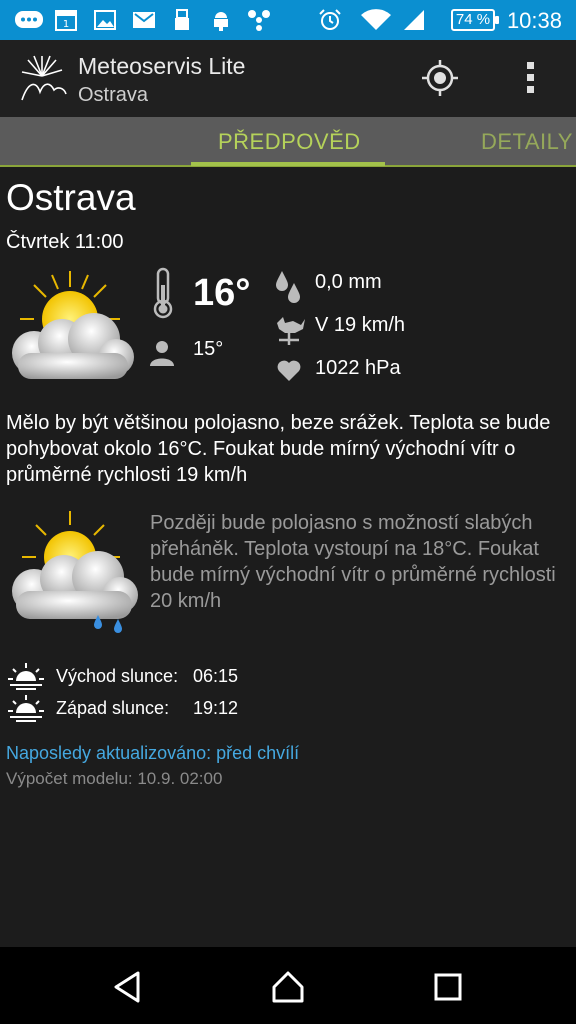 The height and width of the screenshot is (1024, 576). I want to click on status-bar: 1 74 % 10:38, so click(288, 20).